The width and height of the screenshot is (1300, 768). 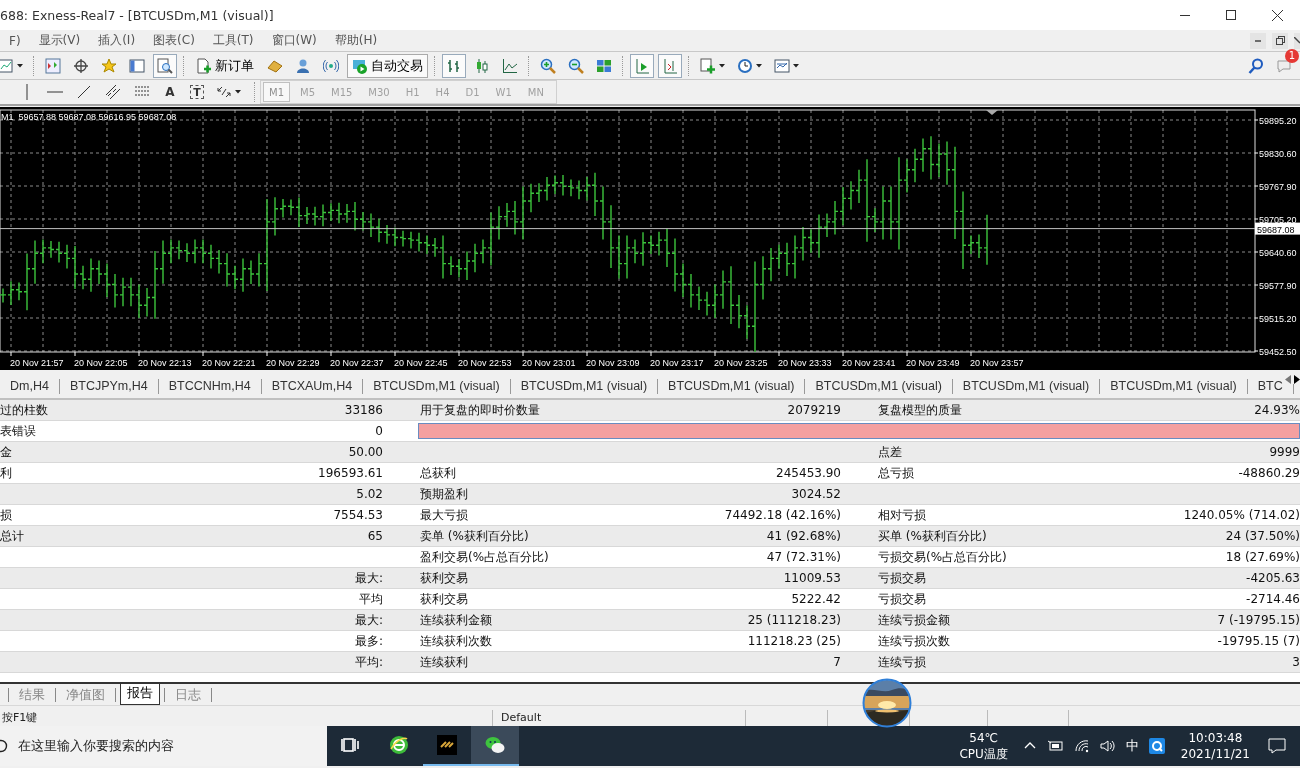 What do you see at coordinates (920, 410) in the screenshot?
I see `report-label: 复盘模型的质量` at bounding box center [920, 410].